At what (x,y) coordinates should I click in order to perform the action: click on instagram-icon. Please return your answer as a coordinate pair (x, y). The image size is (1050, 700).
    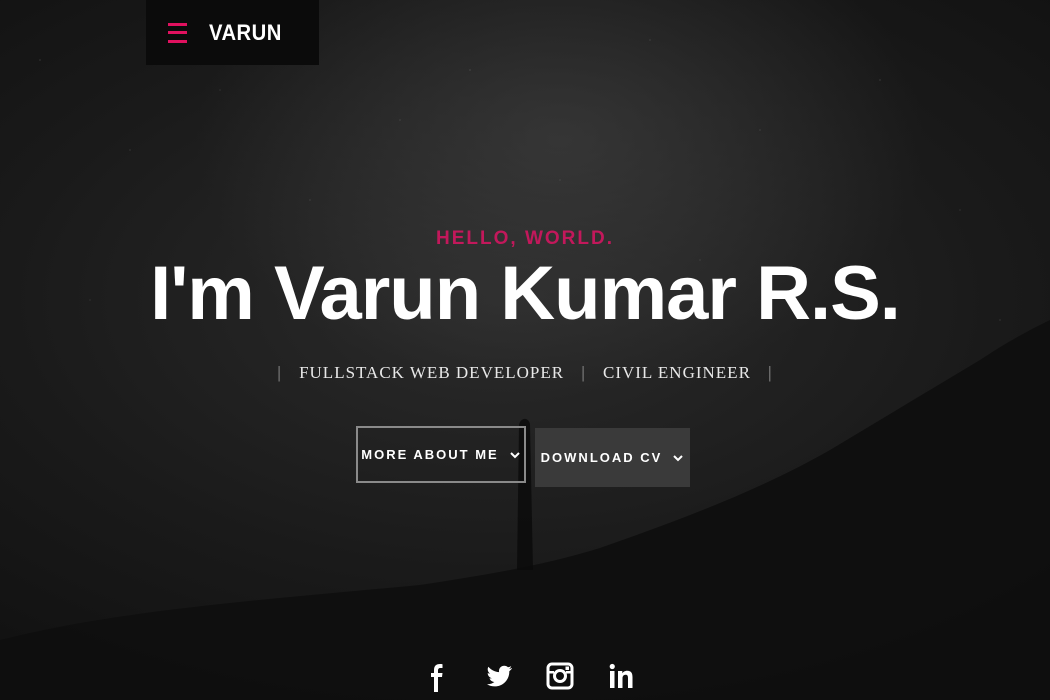
    Looking at the image, I should click on (560, 676).